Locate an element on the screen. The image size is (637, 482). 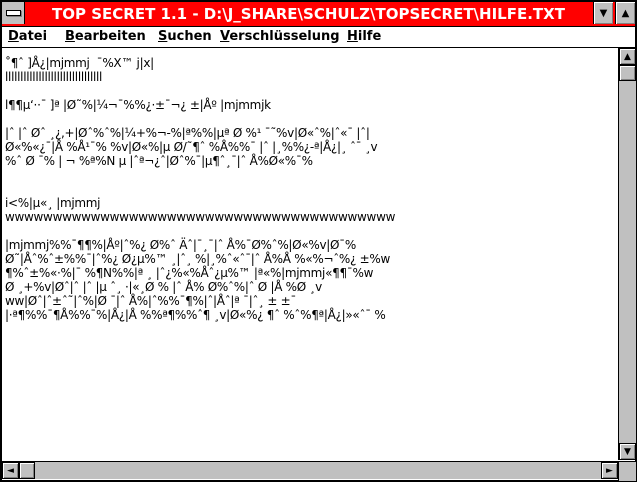
menu-verschluesselung-accelerator: V is located at coordinates (225, 36).